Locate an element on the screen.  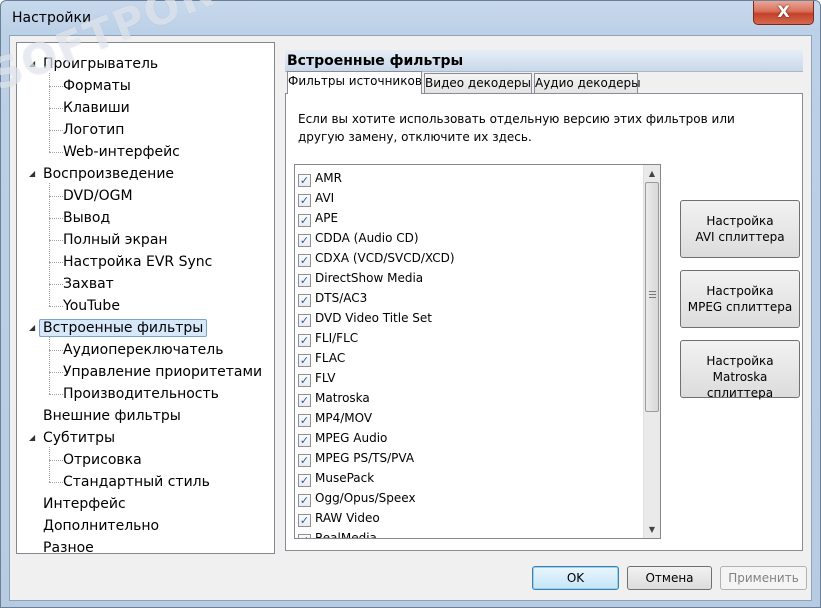
tab-2: Аудио декодеры is located at coordinates (587, 83).